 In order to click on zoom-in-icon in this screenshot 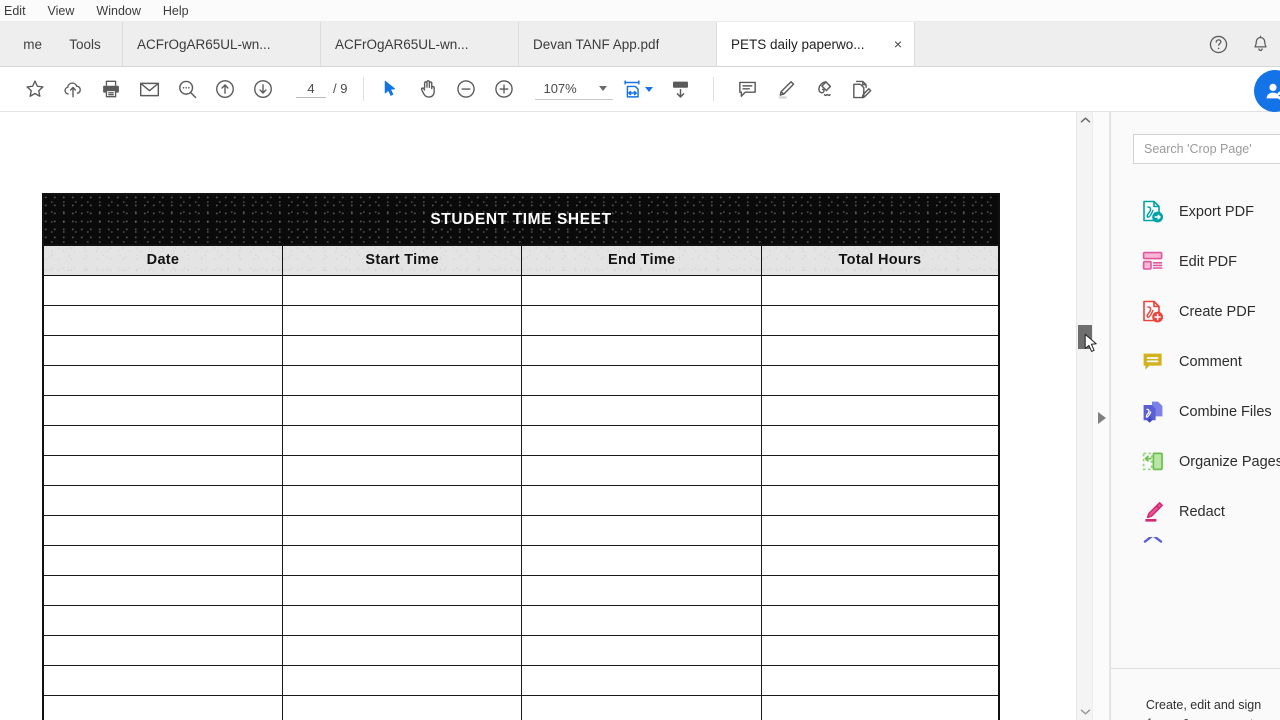, I will do `click(504, 89)`.